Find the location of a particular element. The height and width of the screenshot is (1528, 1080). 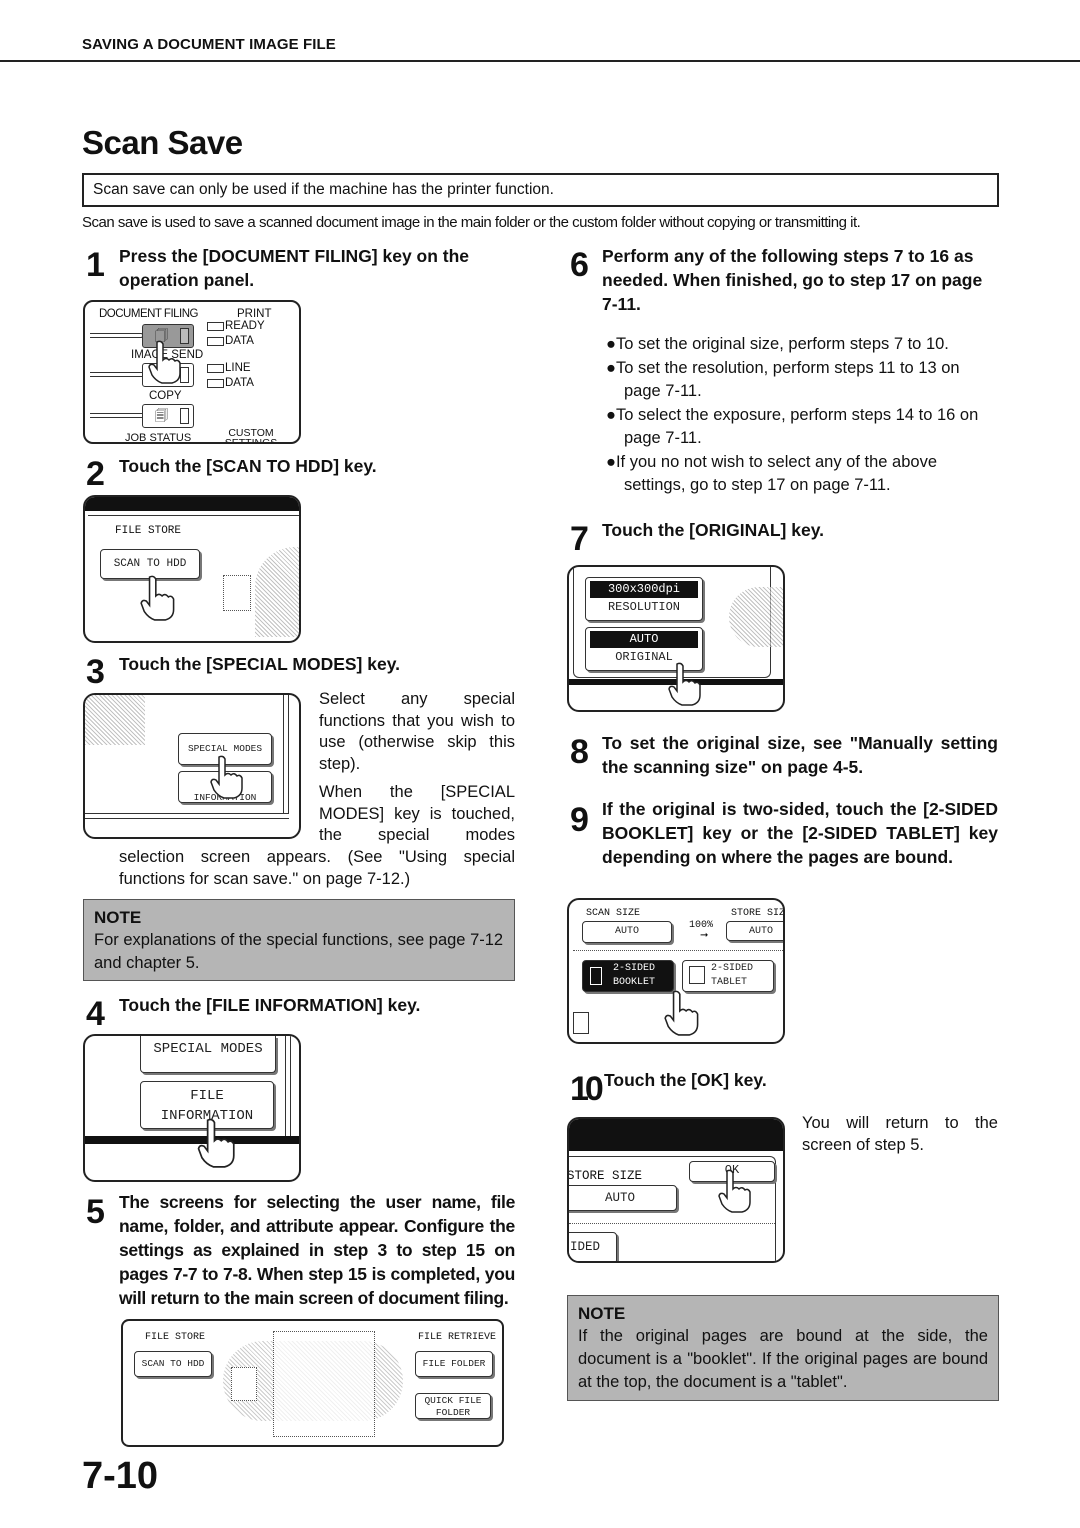

step-10-body: You will return to the screen of step 5. is located at coordinates (900, 1134).